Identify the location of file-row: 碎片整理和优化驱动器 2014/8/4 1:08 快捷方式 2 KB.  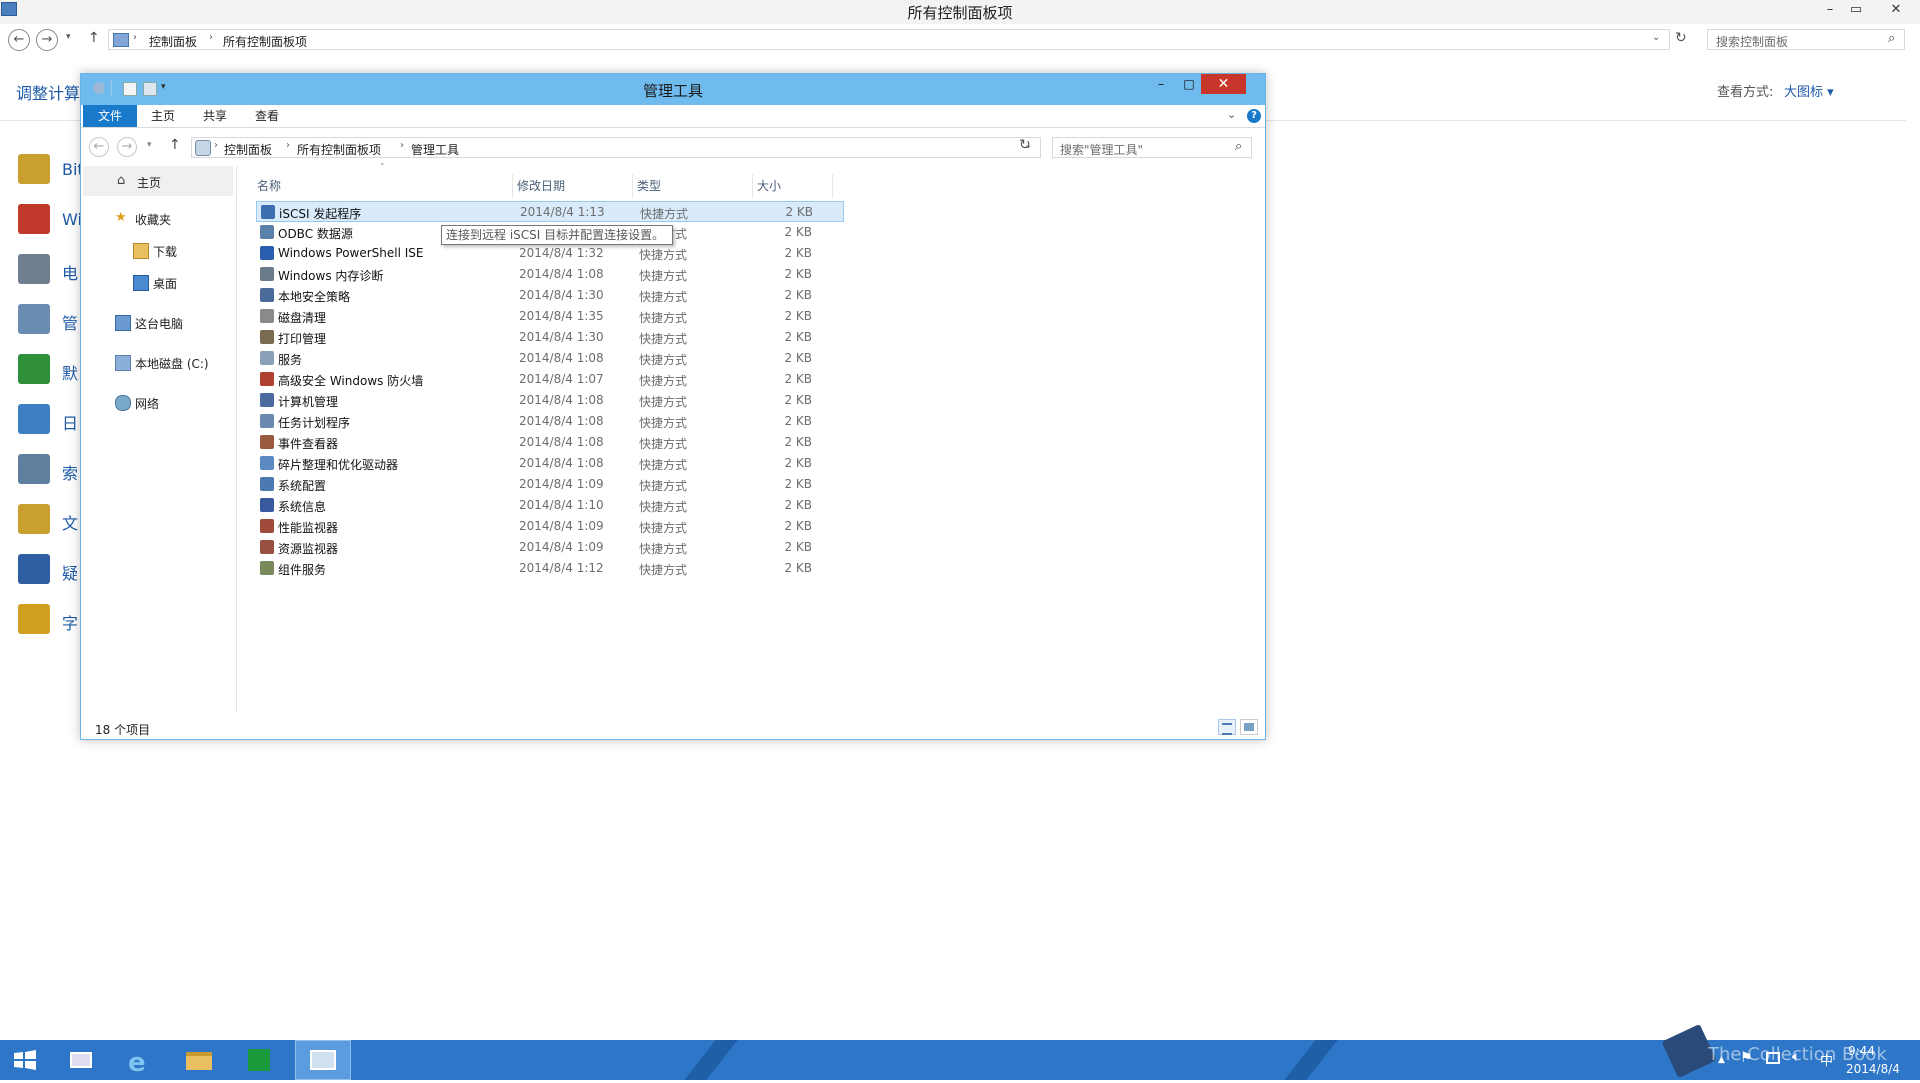
(550, 463).